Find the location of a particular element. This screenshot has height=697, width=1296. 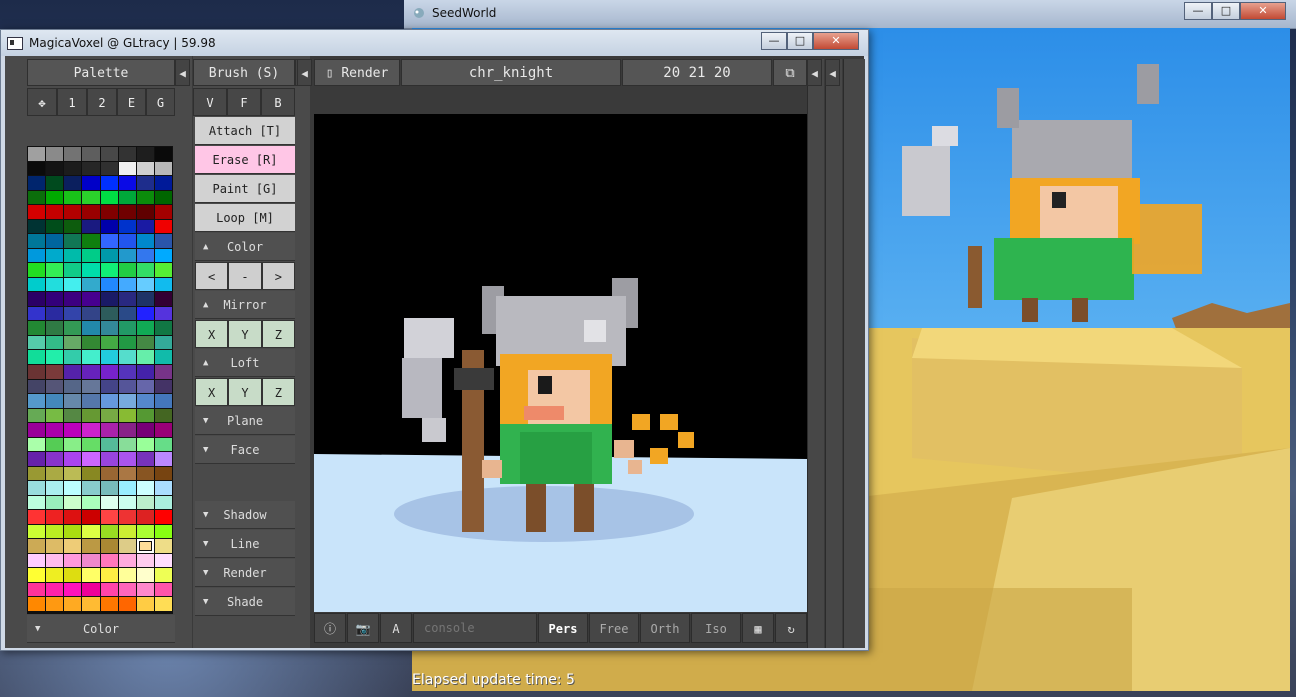

reset-view-icon: ↻ is located at coordinates (791, 628).